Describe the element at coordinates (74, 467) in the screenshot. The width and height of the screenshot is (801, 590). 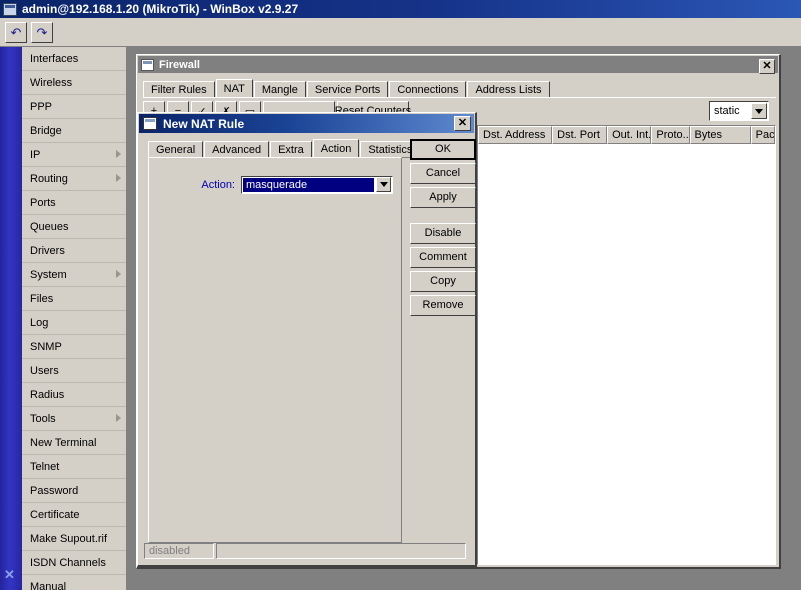
I see `sidebar-item-telnet: Telnet` at that location.